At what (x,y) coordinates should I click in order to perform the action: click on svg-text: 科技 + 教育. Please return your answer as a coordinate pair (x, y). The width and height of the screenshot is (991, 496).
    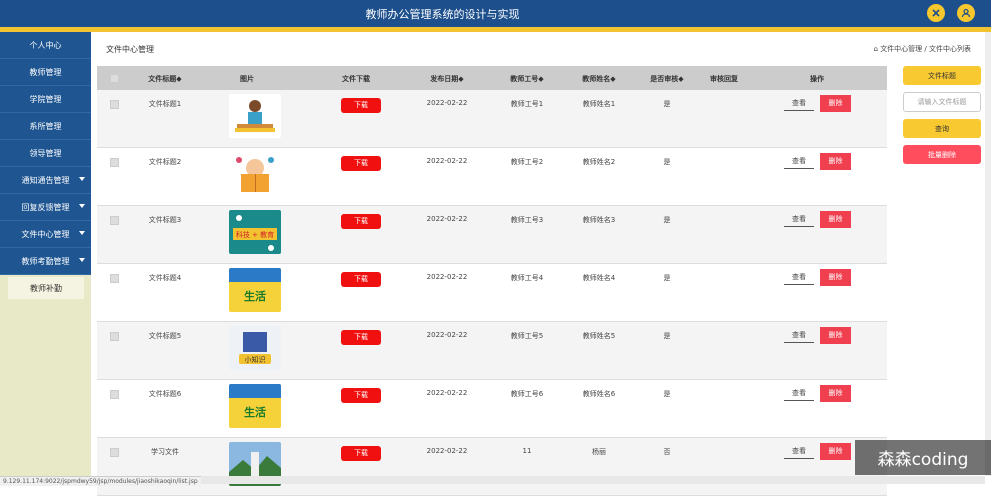
    Looking at the image, I should click on (255, 234).